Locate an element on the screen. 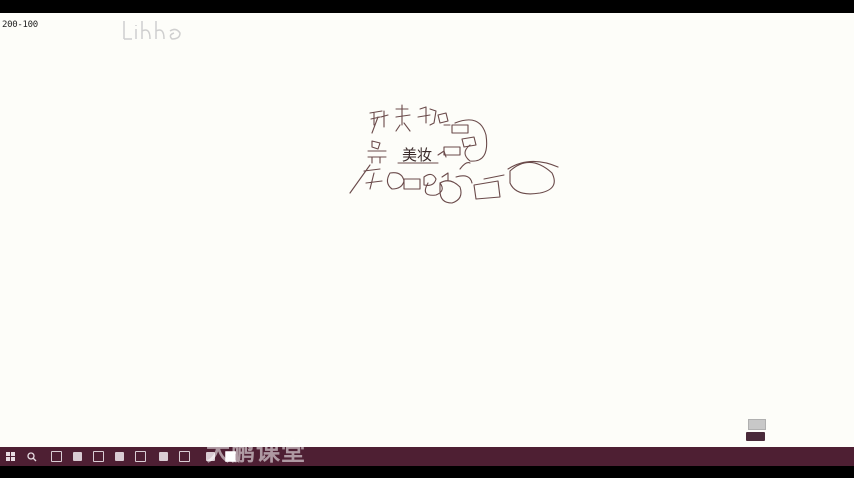 This screenshot has height=478, width=854. windows-start-icon is located at coordinates (10, 456).